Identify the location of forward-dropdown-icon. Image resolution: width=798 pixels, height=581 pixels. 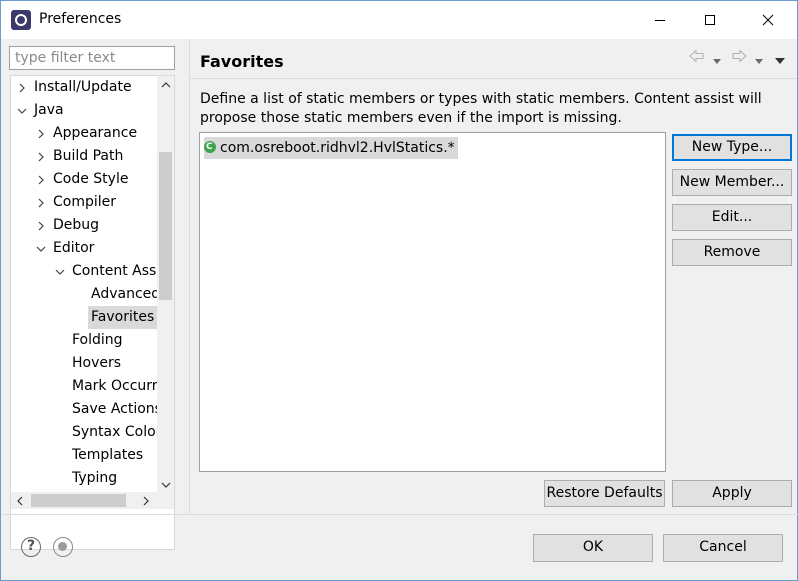
(759, 61).